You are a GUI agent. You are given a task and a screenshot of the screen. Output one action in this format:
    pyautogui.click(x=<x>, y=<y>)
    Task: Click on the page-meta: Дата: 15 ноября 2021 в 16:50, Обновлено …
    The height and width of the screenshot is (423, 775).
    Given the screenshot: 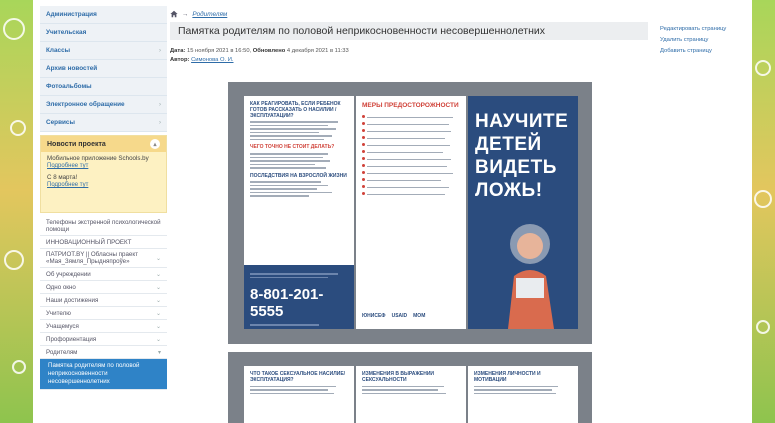 What is the action you would take?
    pyautogui.click(x=409, y=56)
    